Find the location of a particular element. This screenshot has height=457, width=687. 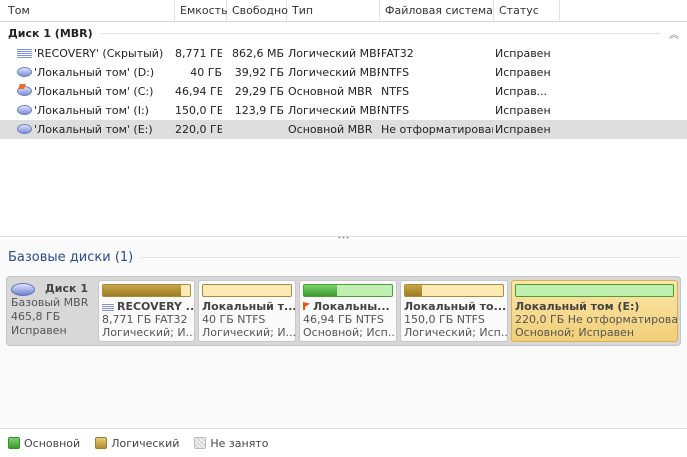

volume-fs: FAT32 is located at coordinates (397, 53).